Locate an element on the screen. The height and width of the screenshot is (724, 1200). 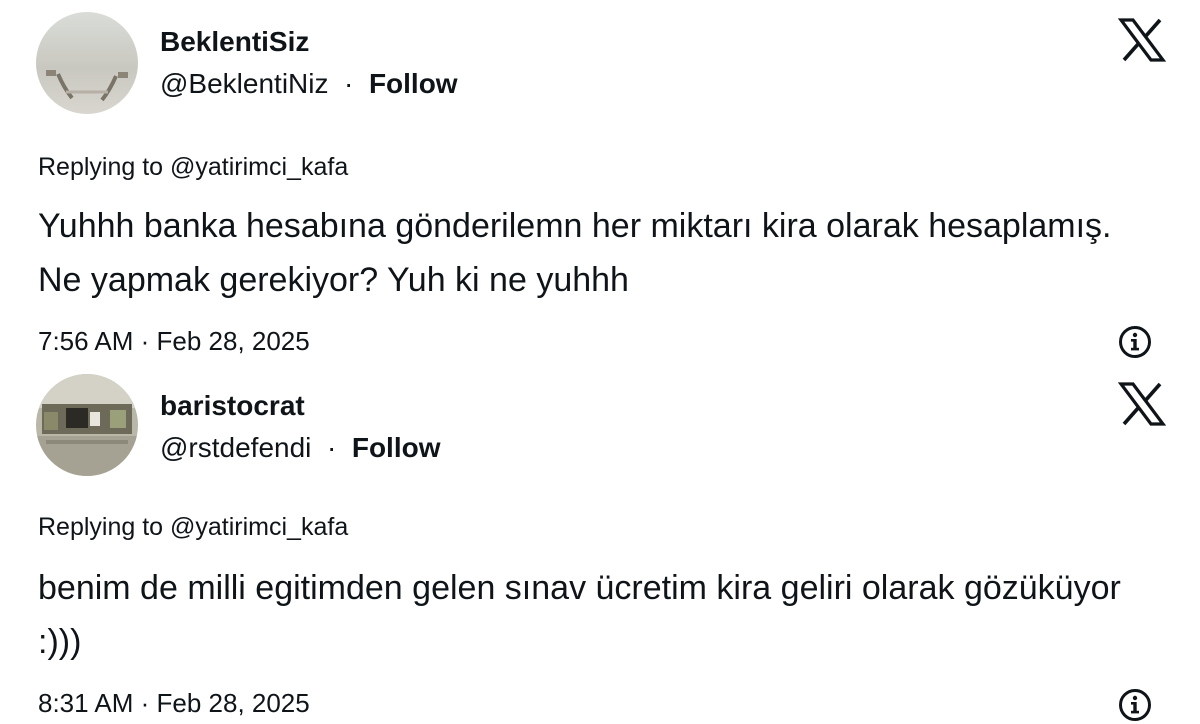
timestamp: 7:56 AM · Feb 28, 2025 is located at coordinates (174, 341).